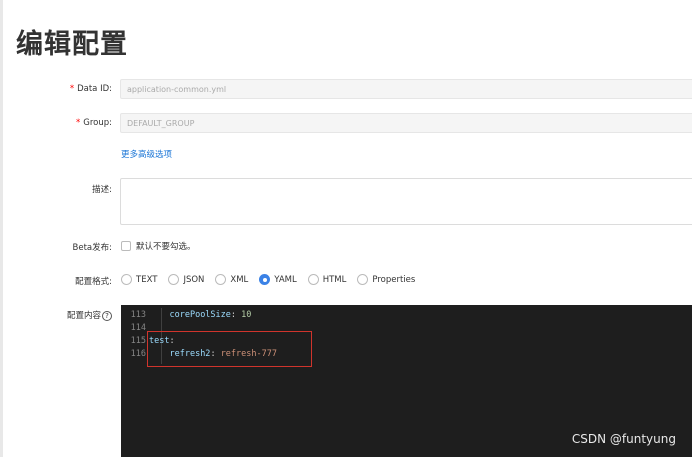  I want to click on advanced-options-link: 更多高级选项, so click(146, 154).